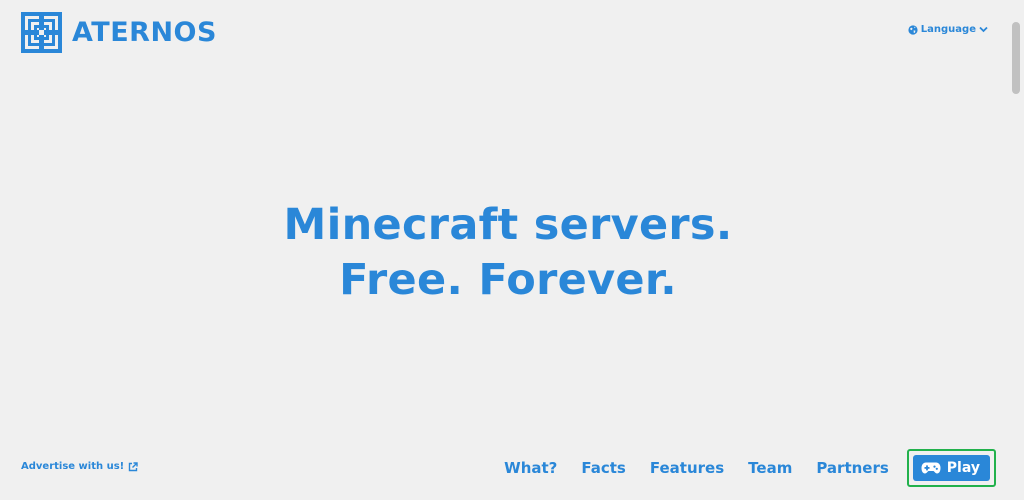 Image resolution: width=1024 pixels, height=500 pixels. I want to click on footer-nav: What? Facts Features Team Partners Play, so click(750, 468).